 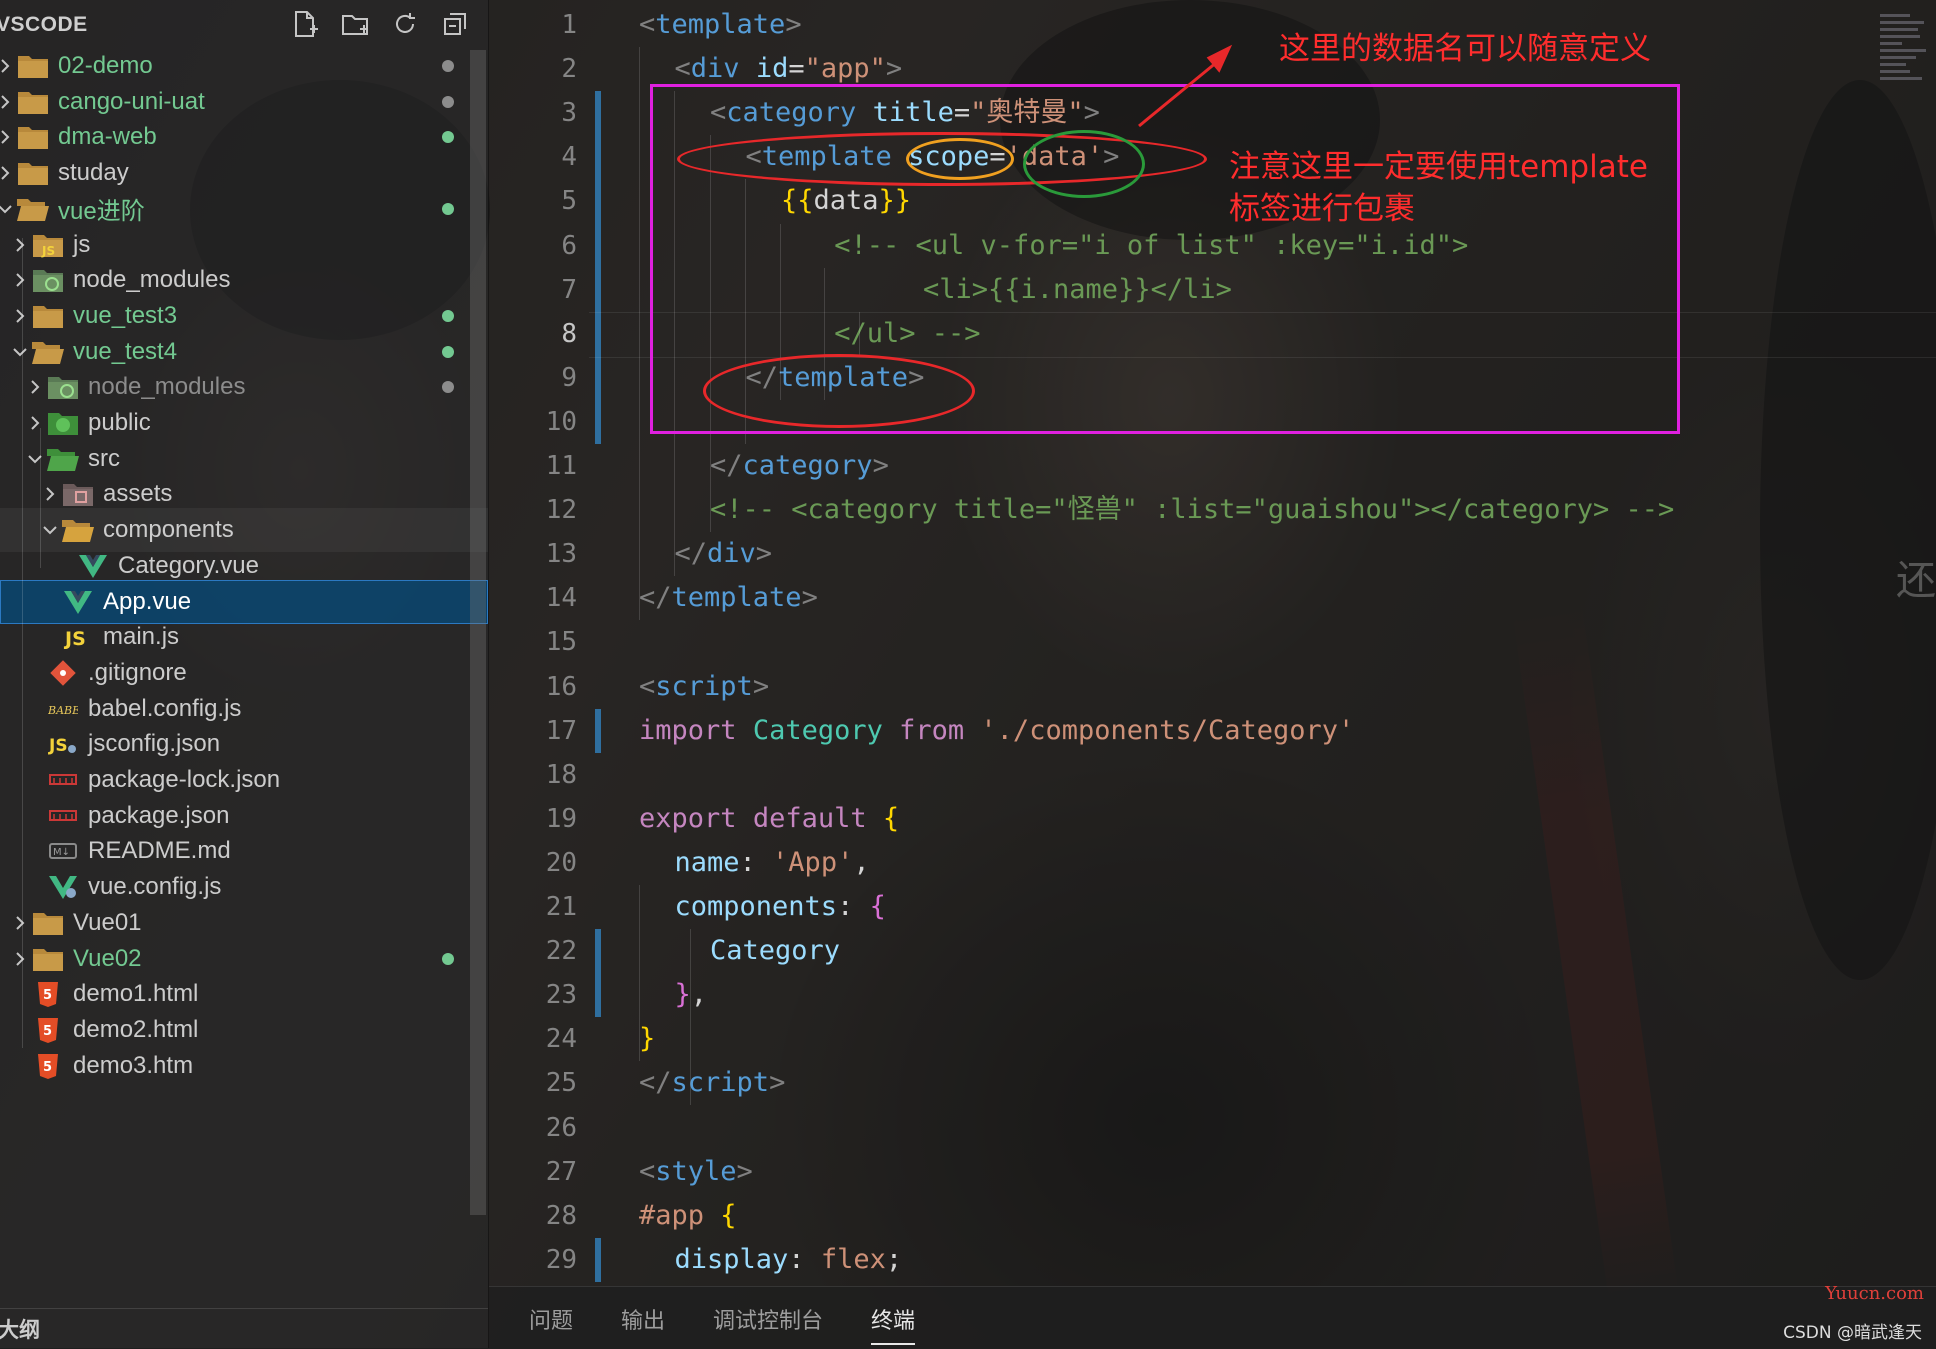 What do you see at coordinates (63, 887) in the screenshot?
I see `vueconfig-icon` at bounding box center [63, 887].